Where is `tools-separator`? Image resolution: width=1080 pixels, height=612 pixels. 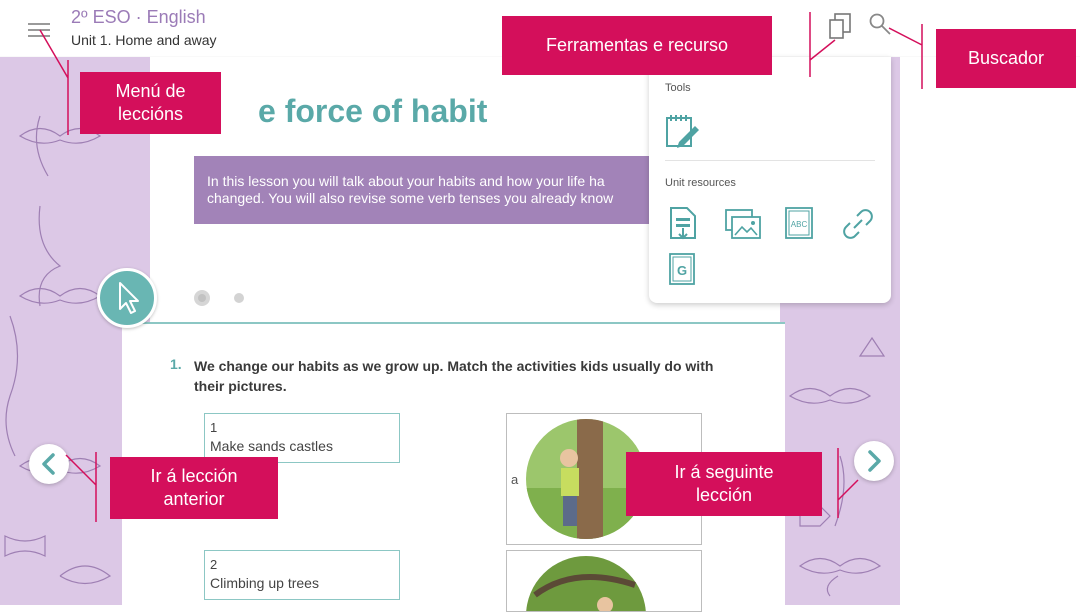 tools-separator is located at coordinates (770, 160).